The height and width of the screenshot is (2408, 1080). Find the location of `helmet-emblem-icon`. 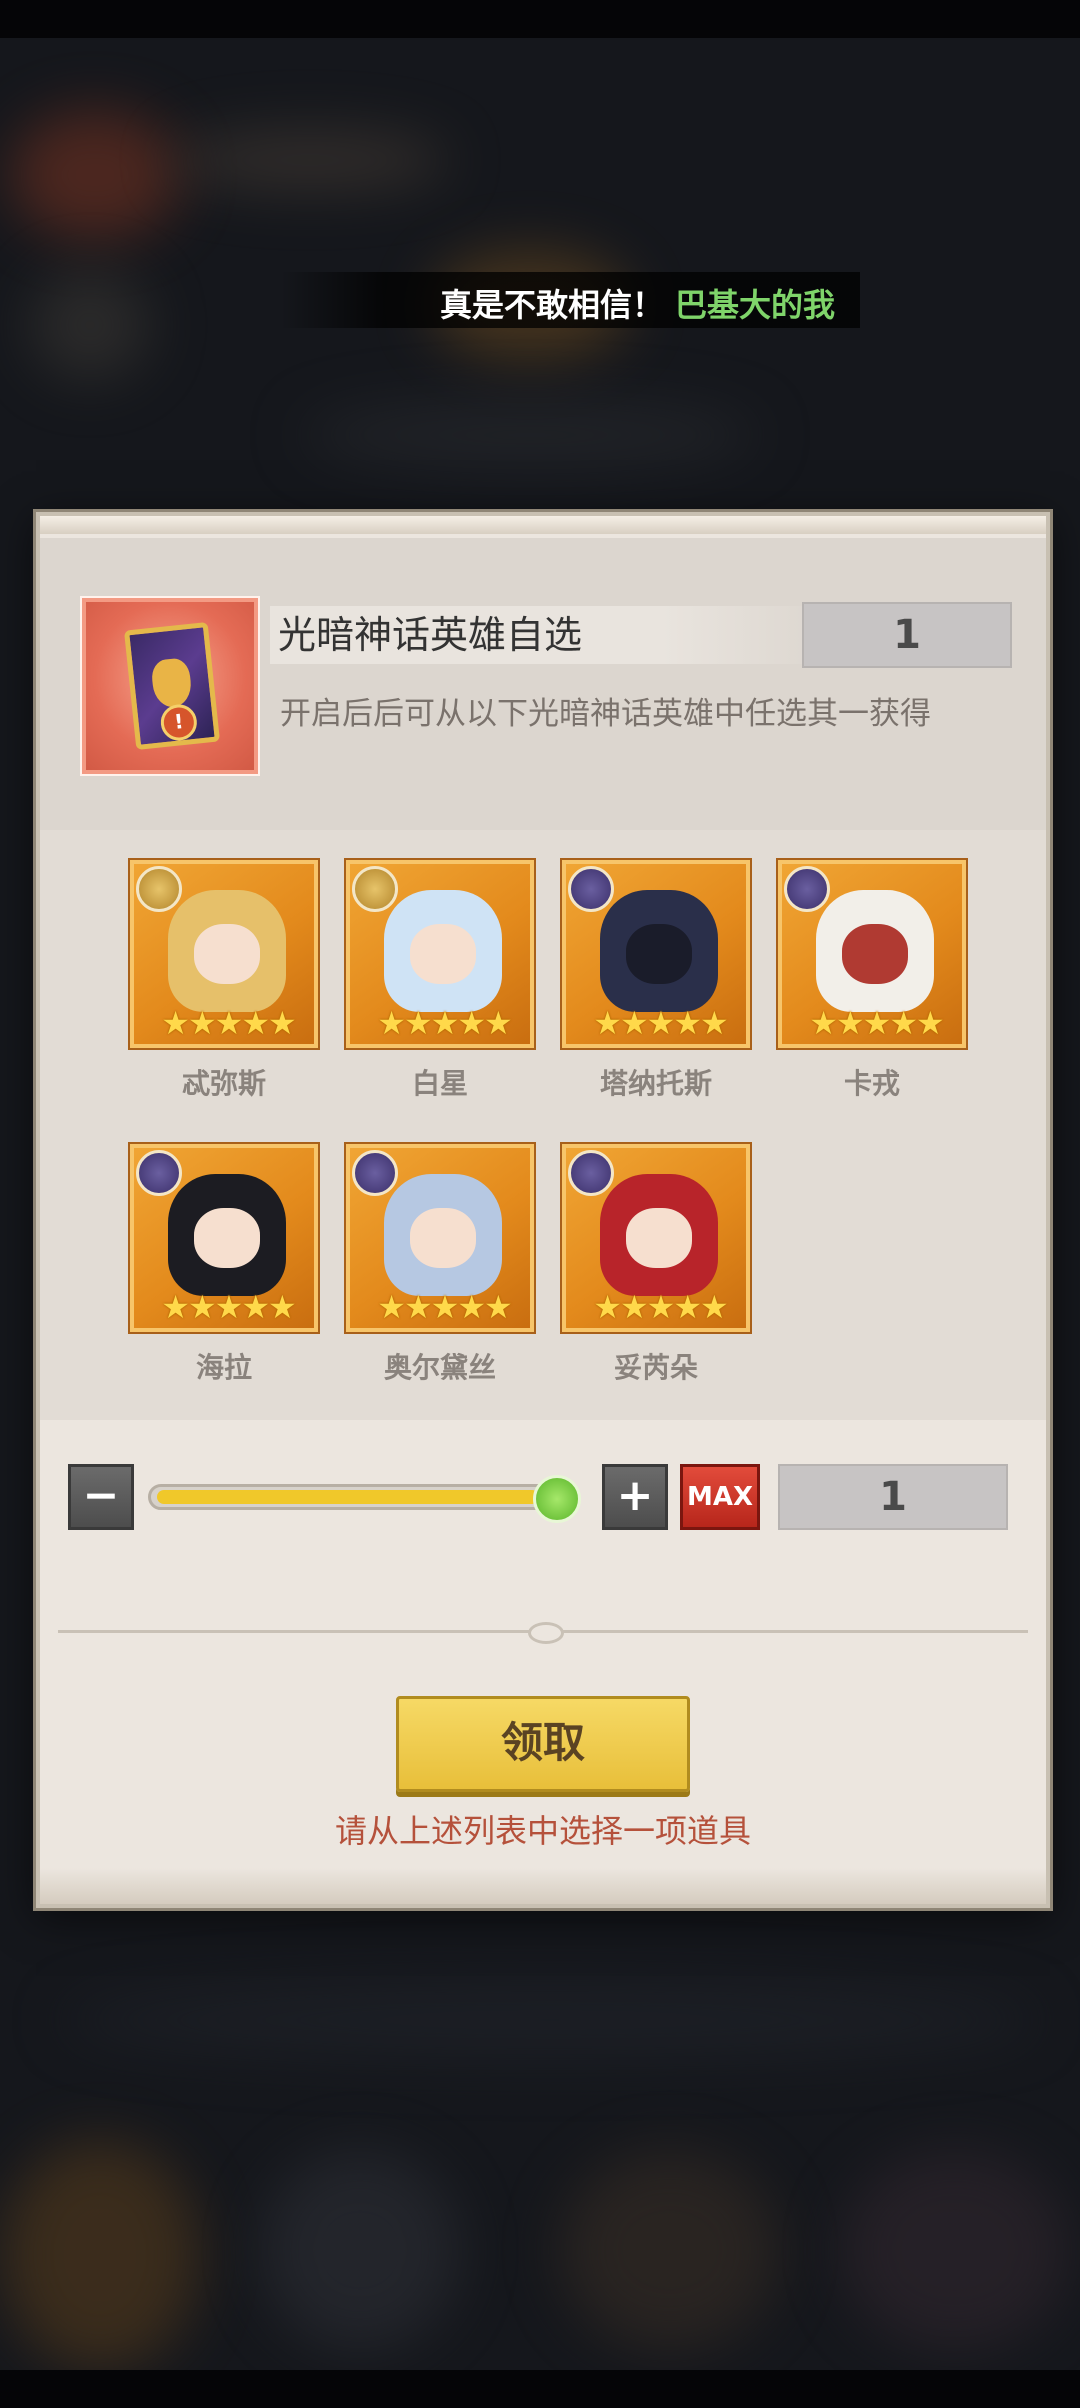

helmet-emblem-icon is located at coordinates (172, 683).